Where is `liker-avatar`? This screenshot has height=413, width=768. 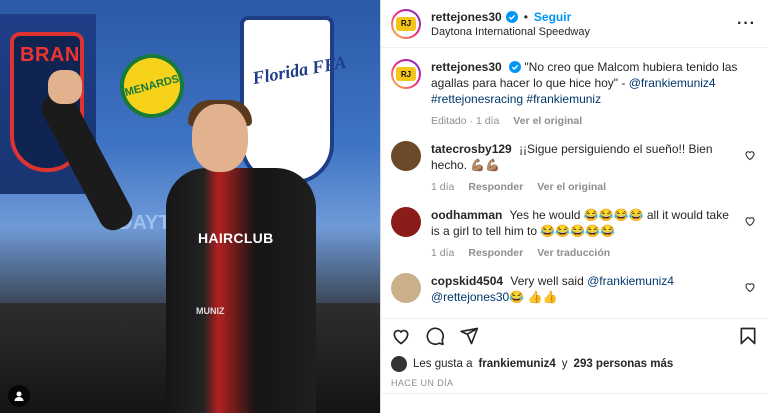 liker-avatar is located at coordinates (399, 364).